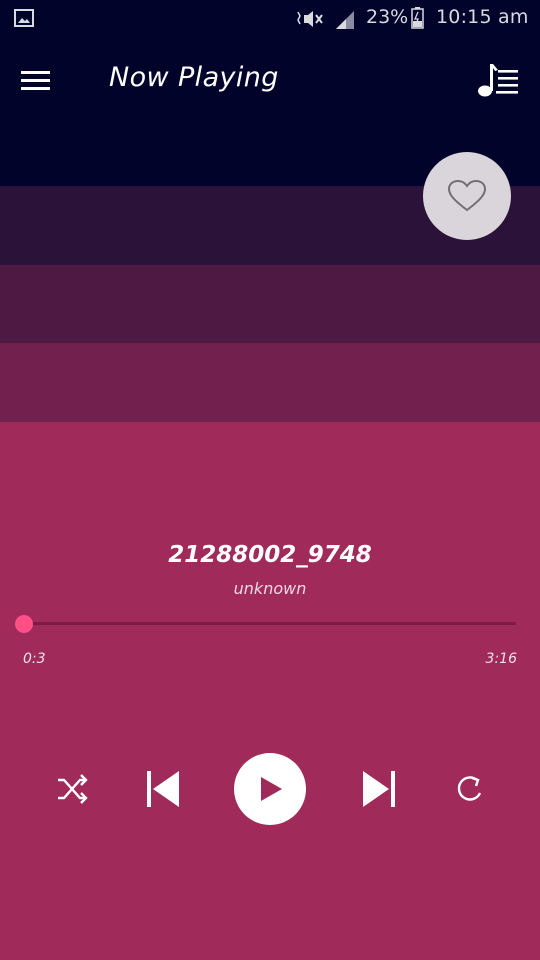  What do you see at coordinates (194, 77) in the screenshot?
I see `page-title: Now Playing` at bounding box center [194, 77].